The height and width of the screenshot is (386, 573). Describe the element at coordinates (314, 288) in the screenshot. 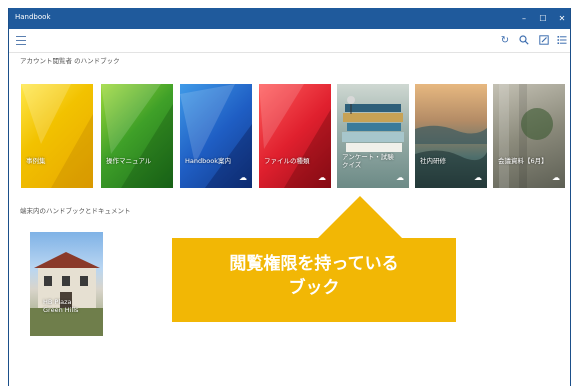

I see `callout-line-2: ブック` at that location.